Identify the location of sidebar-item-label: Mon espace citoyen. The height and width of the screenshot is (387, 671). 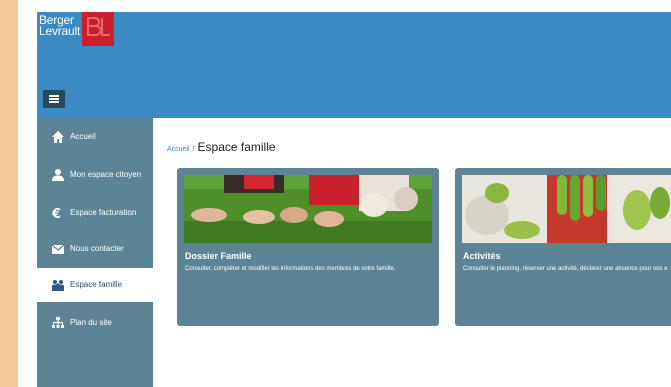
(106, 174).